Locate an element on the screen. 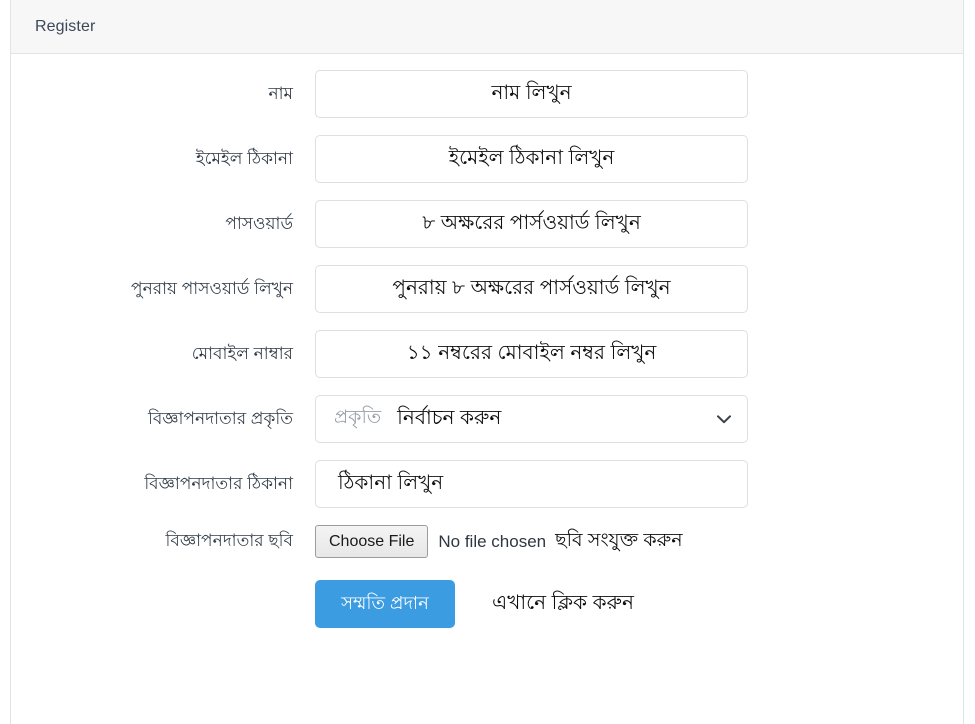  field-wrap-email: ইমেইল ঠিকানা লিখুন is located at coordinates (531, 159).